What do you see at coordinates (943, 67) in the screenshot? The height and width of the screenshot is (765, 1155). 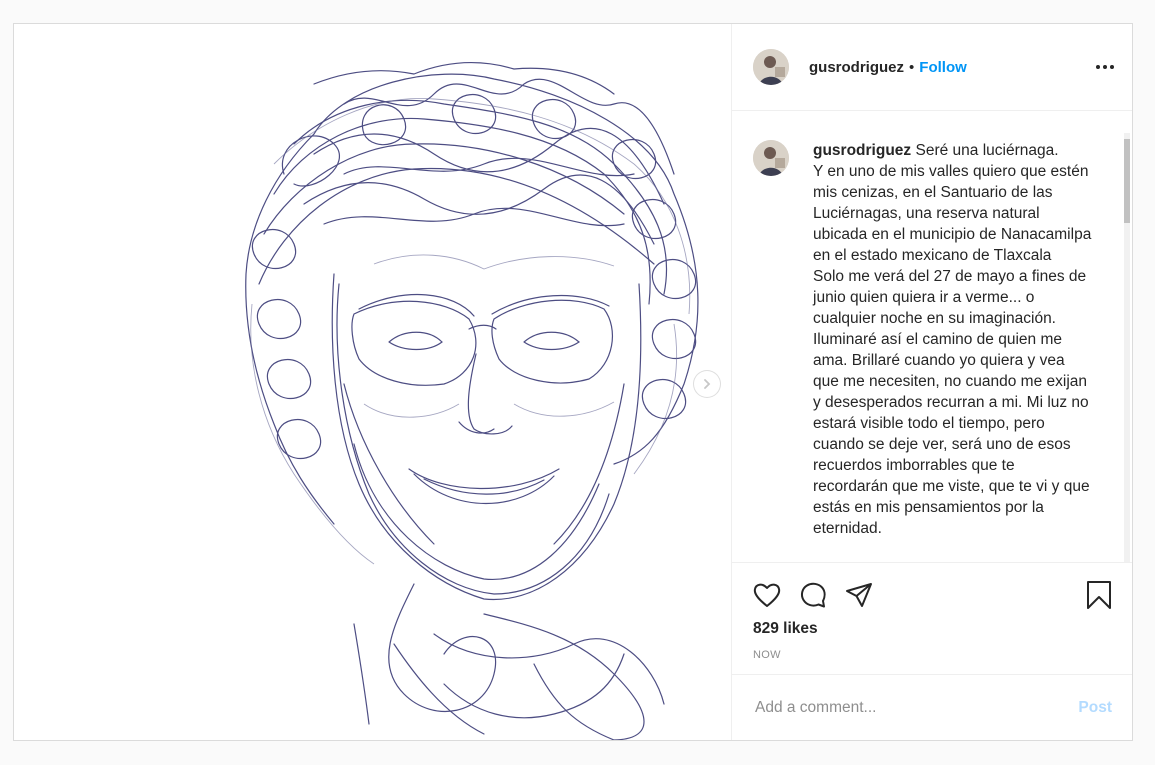 I see `follow-button: Follow` at bounding box center [943, 67].